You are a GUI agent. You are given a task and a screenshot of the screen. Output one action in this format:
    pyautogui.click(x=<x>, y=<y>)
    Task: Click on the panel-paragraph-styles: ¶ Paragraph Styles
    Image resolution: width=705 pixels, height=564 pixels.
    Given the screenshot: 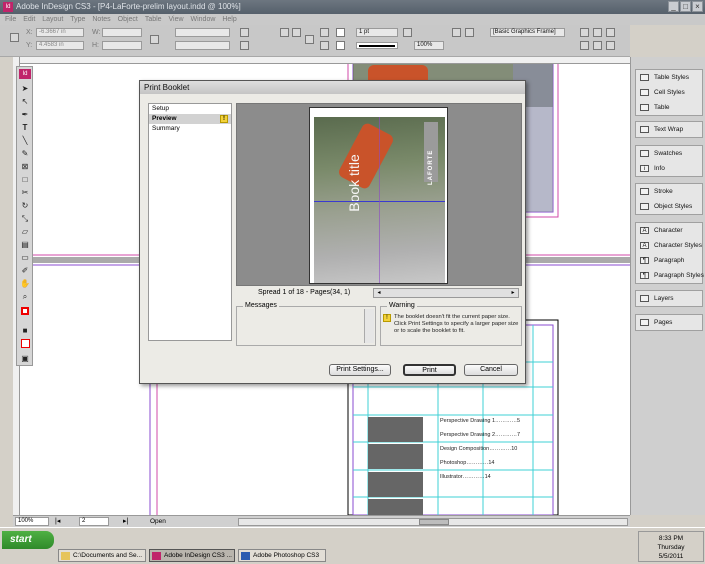 What is the action you would take?
    pyautogui.click(x=670, y=275)
    